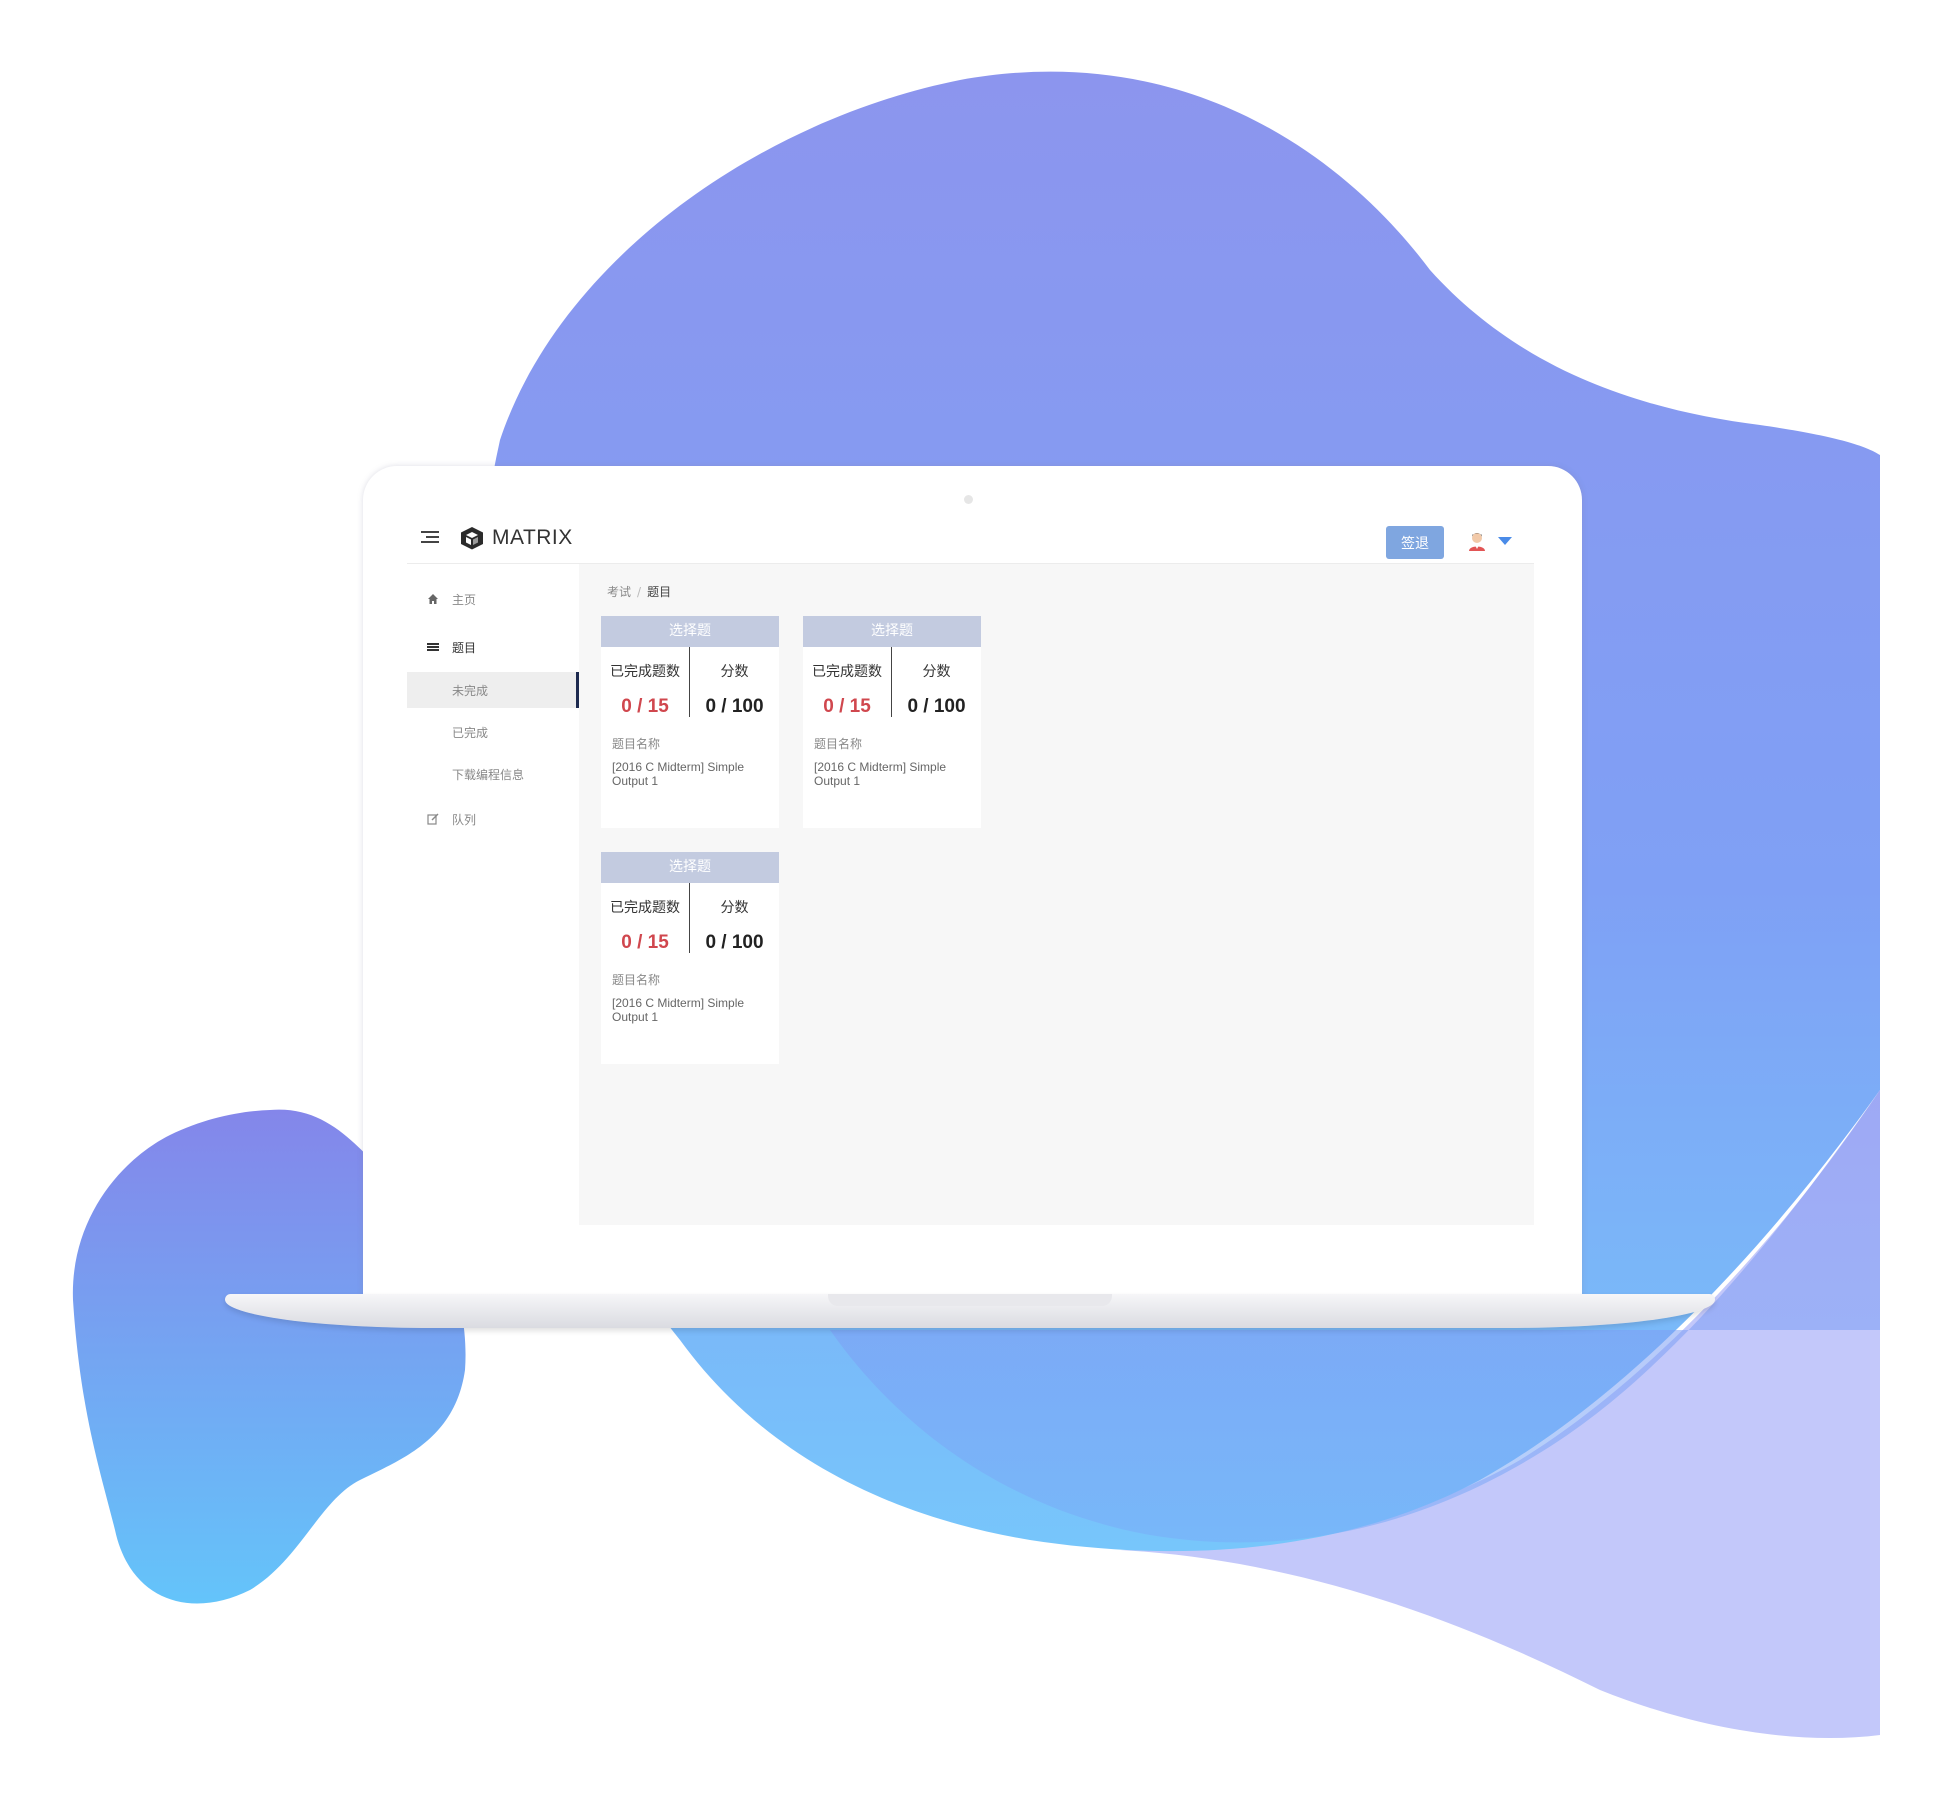 The width and height of the screenshot is (1937, 1798). I want to click on sidebar-item-download-info: 下载编程信息, so click(493, 774).